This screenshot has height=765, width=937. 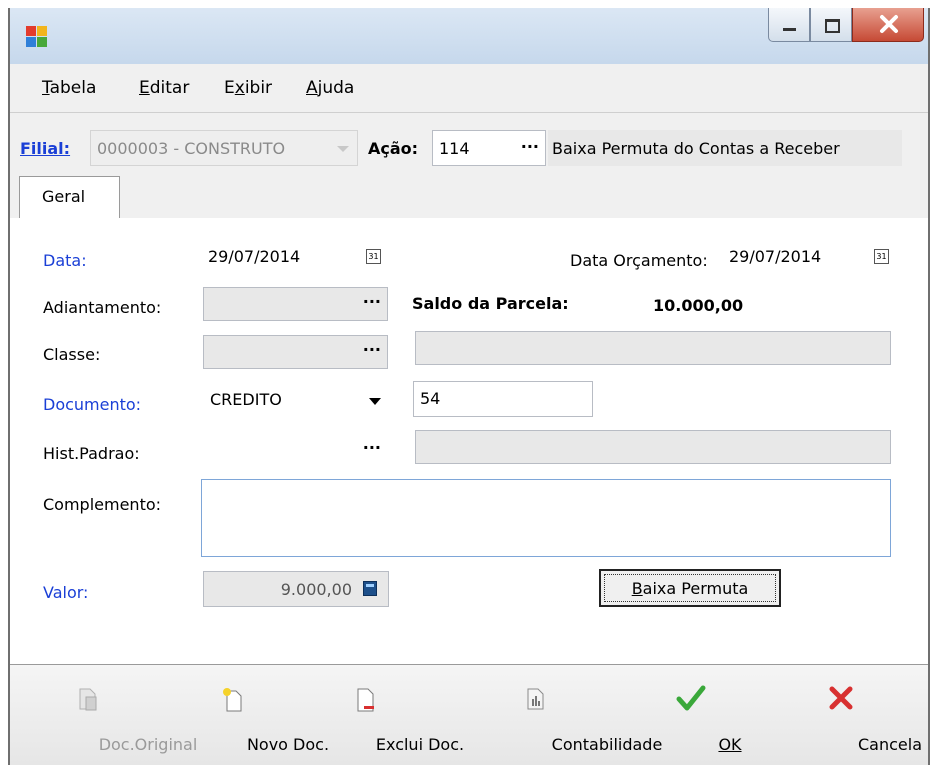 What do you see at coordinates (489, 148) in the screenshot?
I see `acao-code-field: 114 ···` at bounding box center [489, 148].